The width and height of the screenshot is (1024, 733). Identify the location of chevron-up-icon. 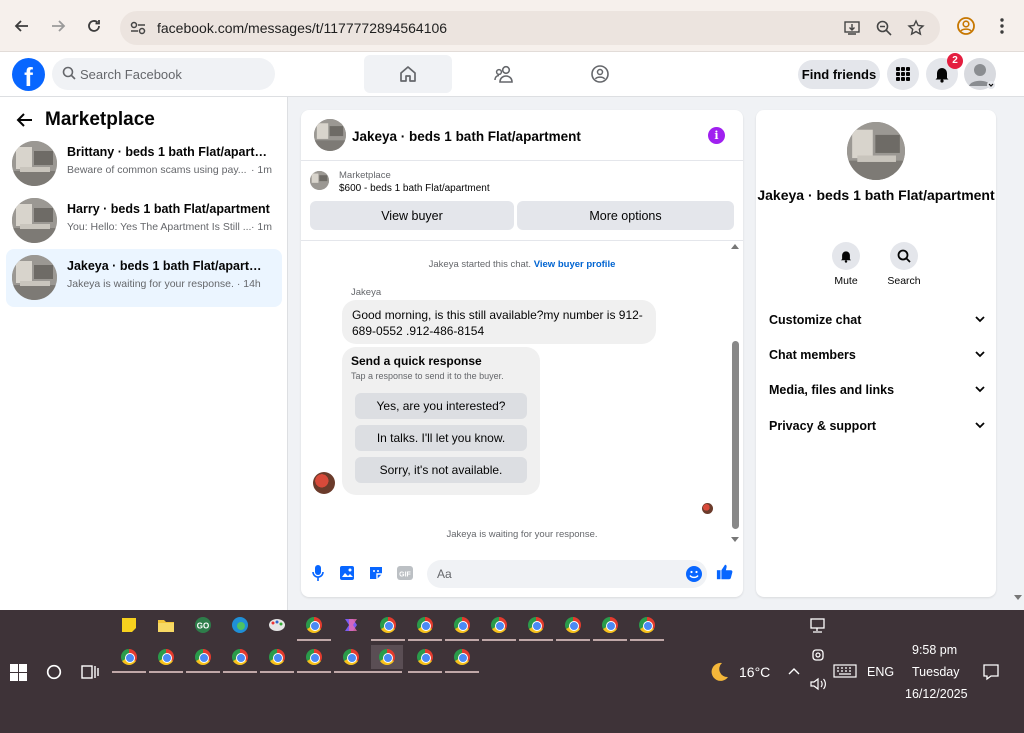
(794, 671).